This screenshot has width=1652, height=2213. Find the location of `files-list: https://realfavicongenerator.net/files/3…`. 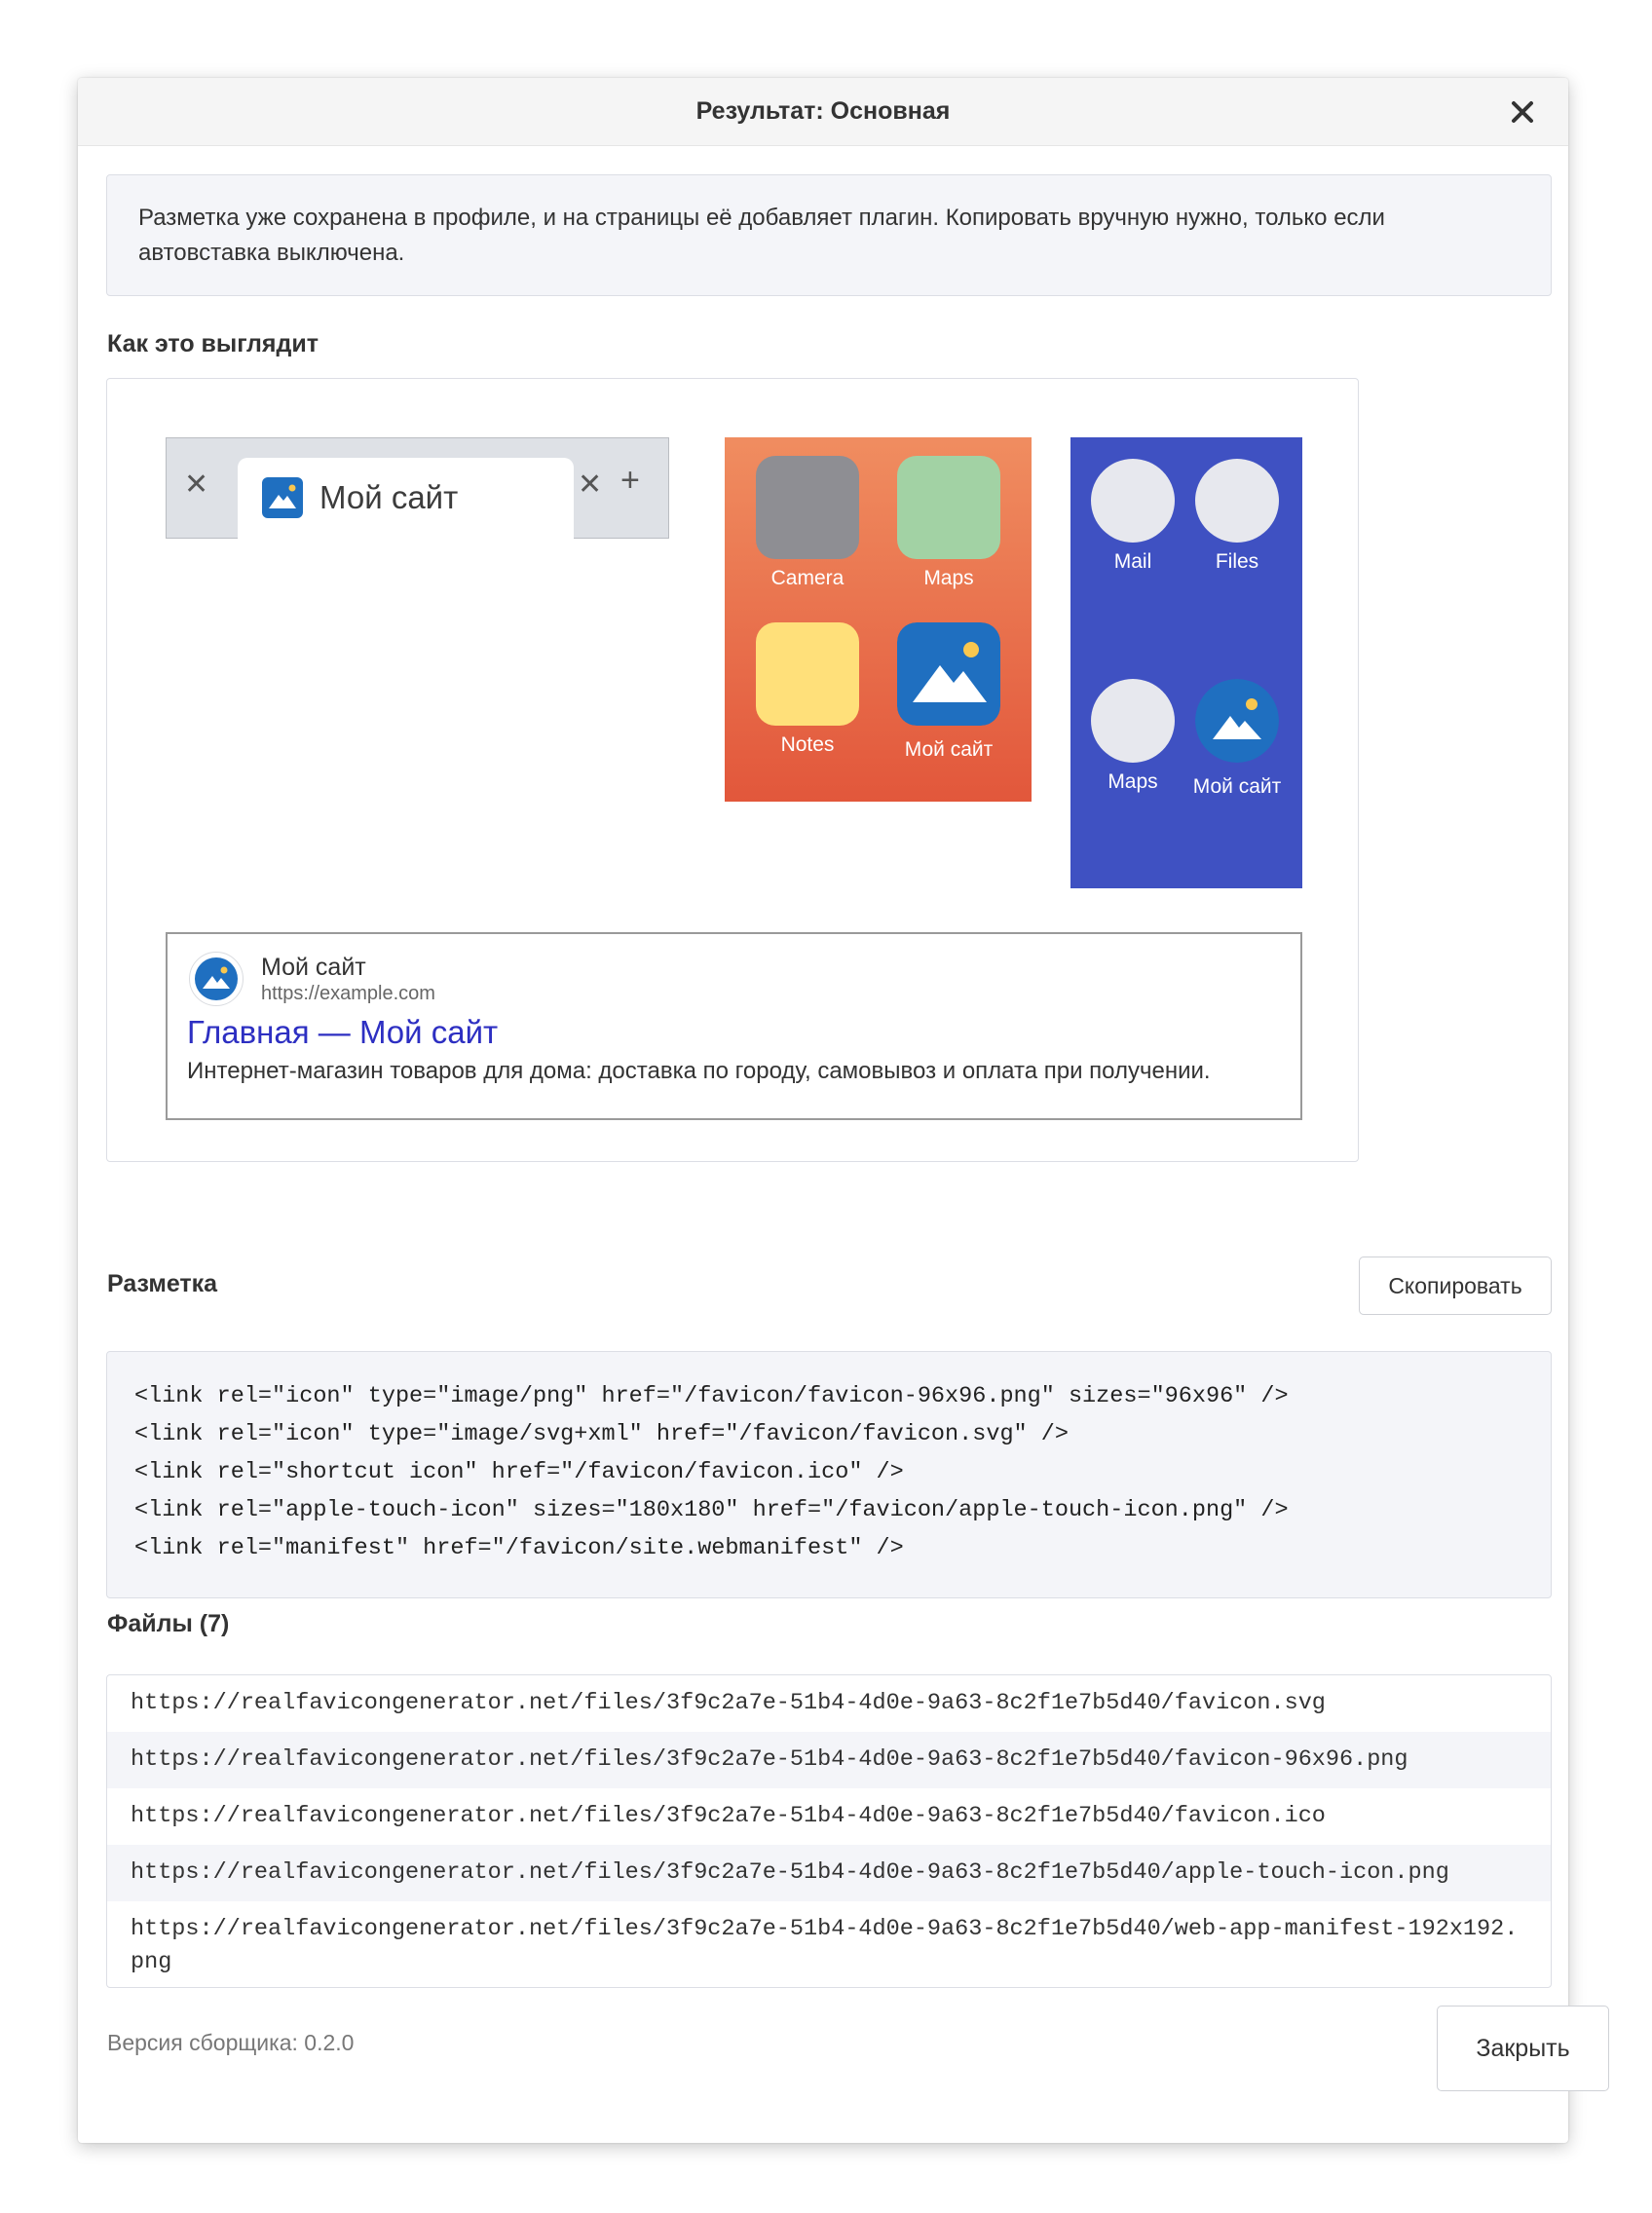

files-list: https://realfavicongenerator.net/files/3… is located at coordinates (829, 1831).